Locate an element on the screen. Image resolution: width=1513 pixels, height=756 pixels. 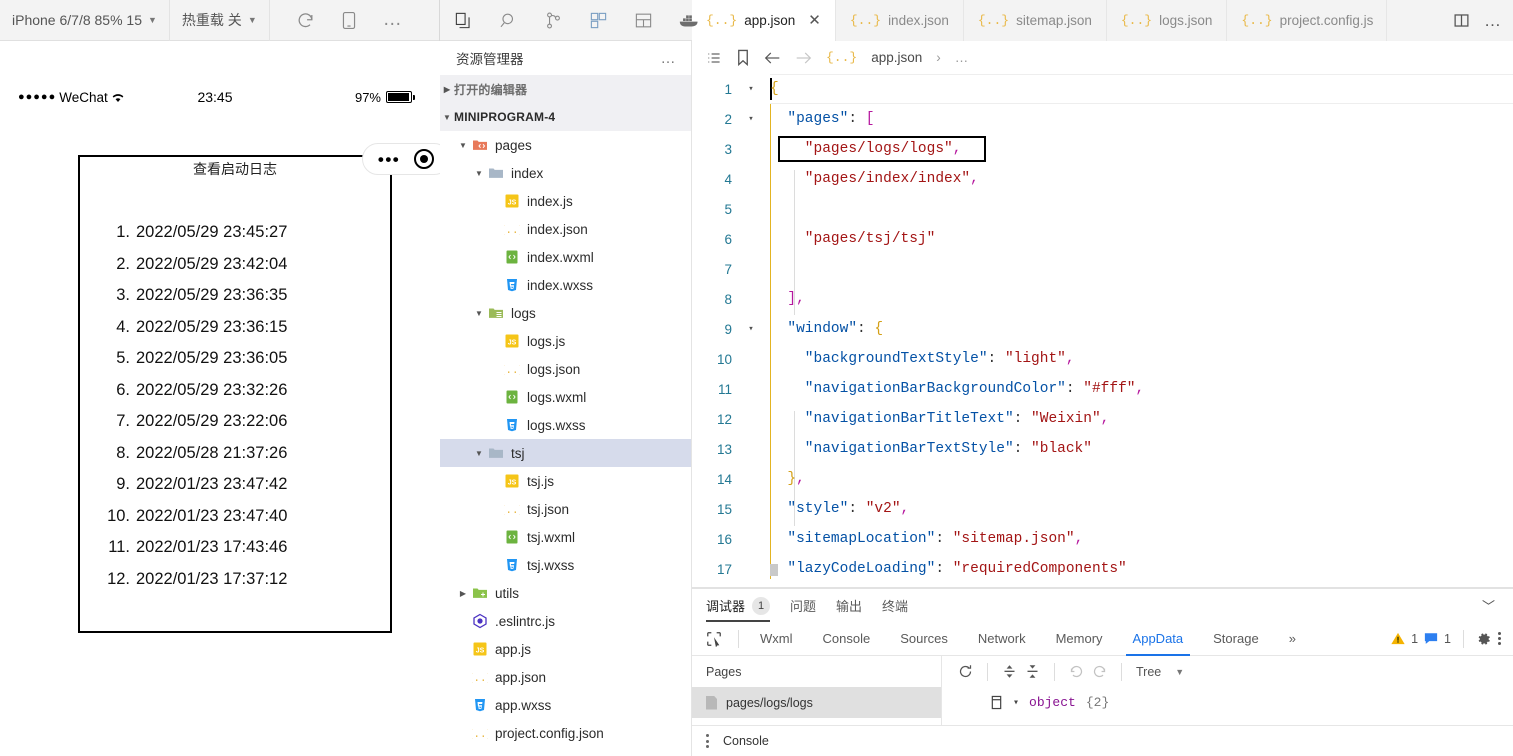
editor-tab-app.json: {..} app.json ✕ is located at coordinates (764, 20).